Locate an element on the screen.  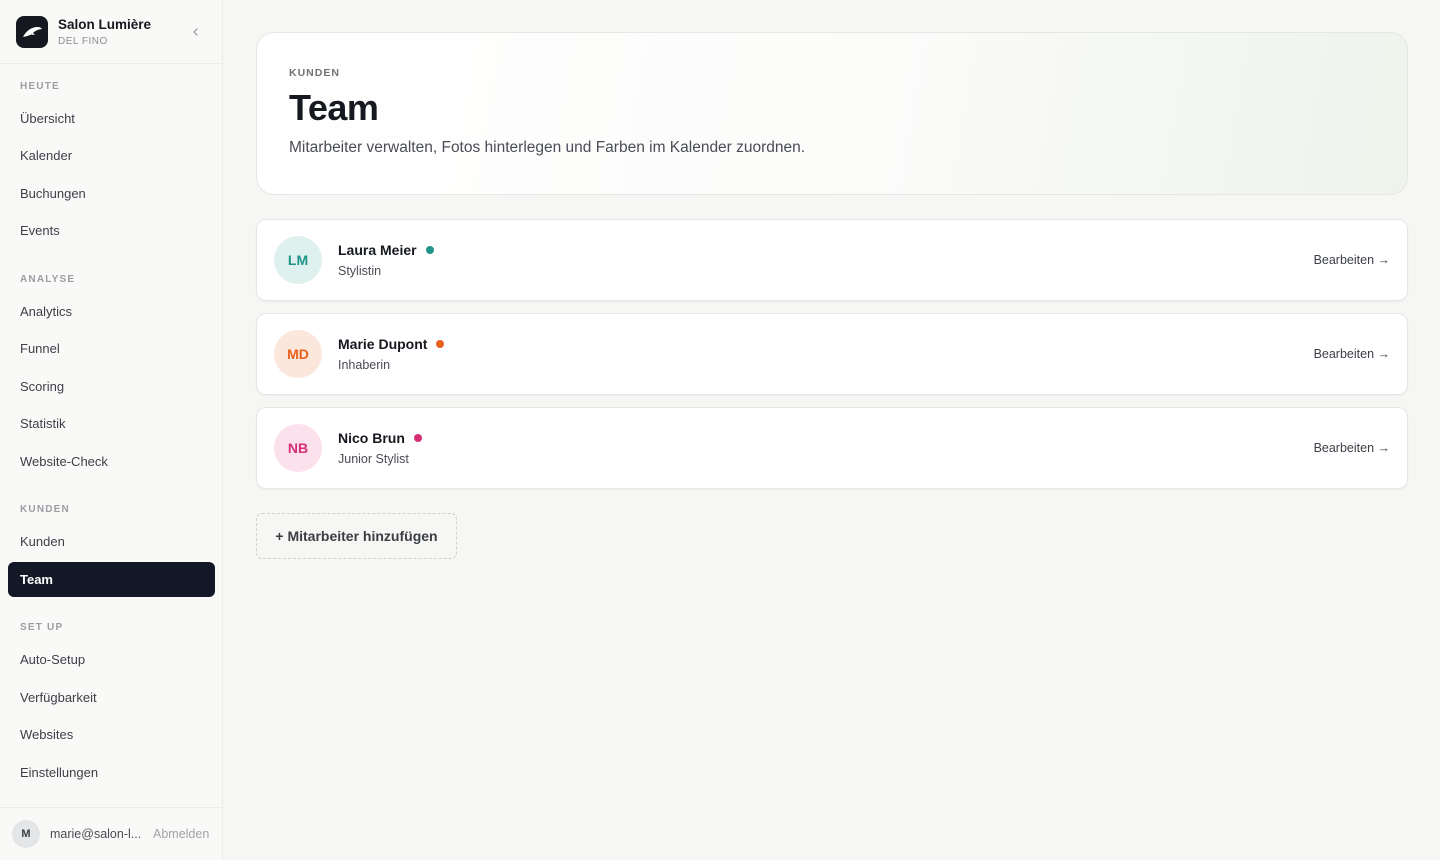
user-bar: M marie@salon-l... Abmelden is located at coordinates (111, 833).